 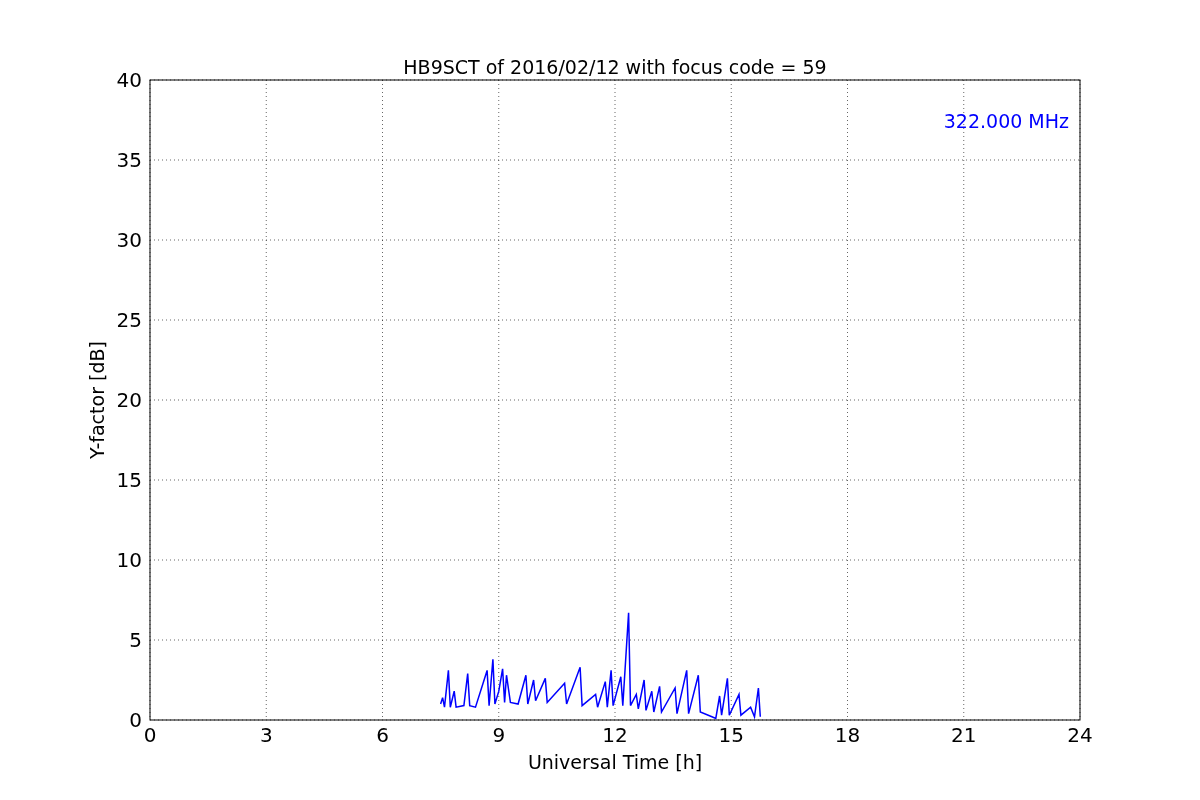 I want to click on y-tick-label: 5, so click(x=135, y=640).